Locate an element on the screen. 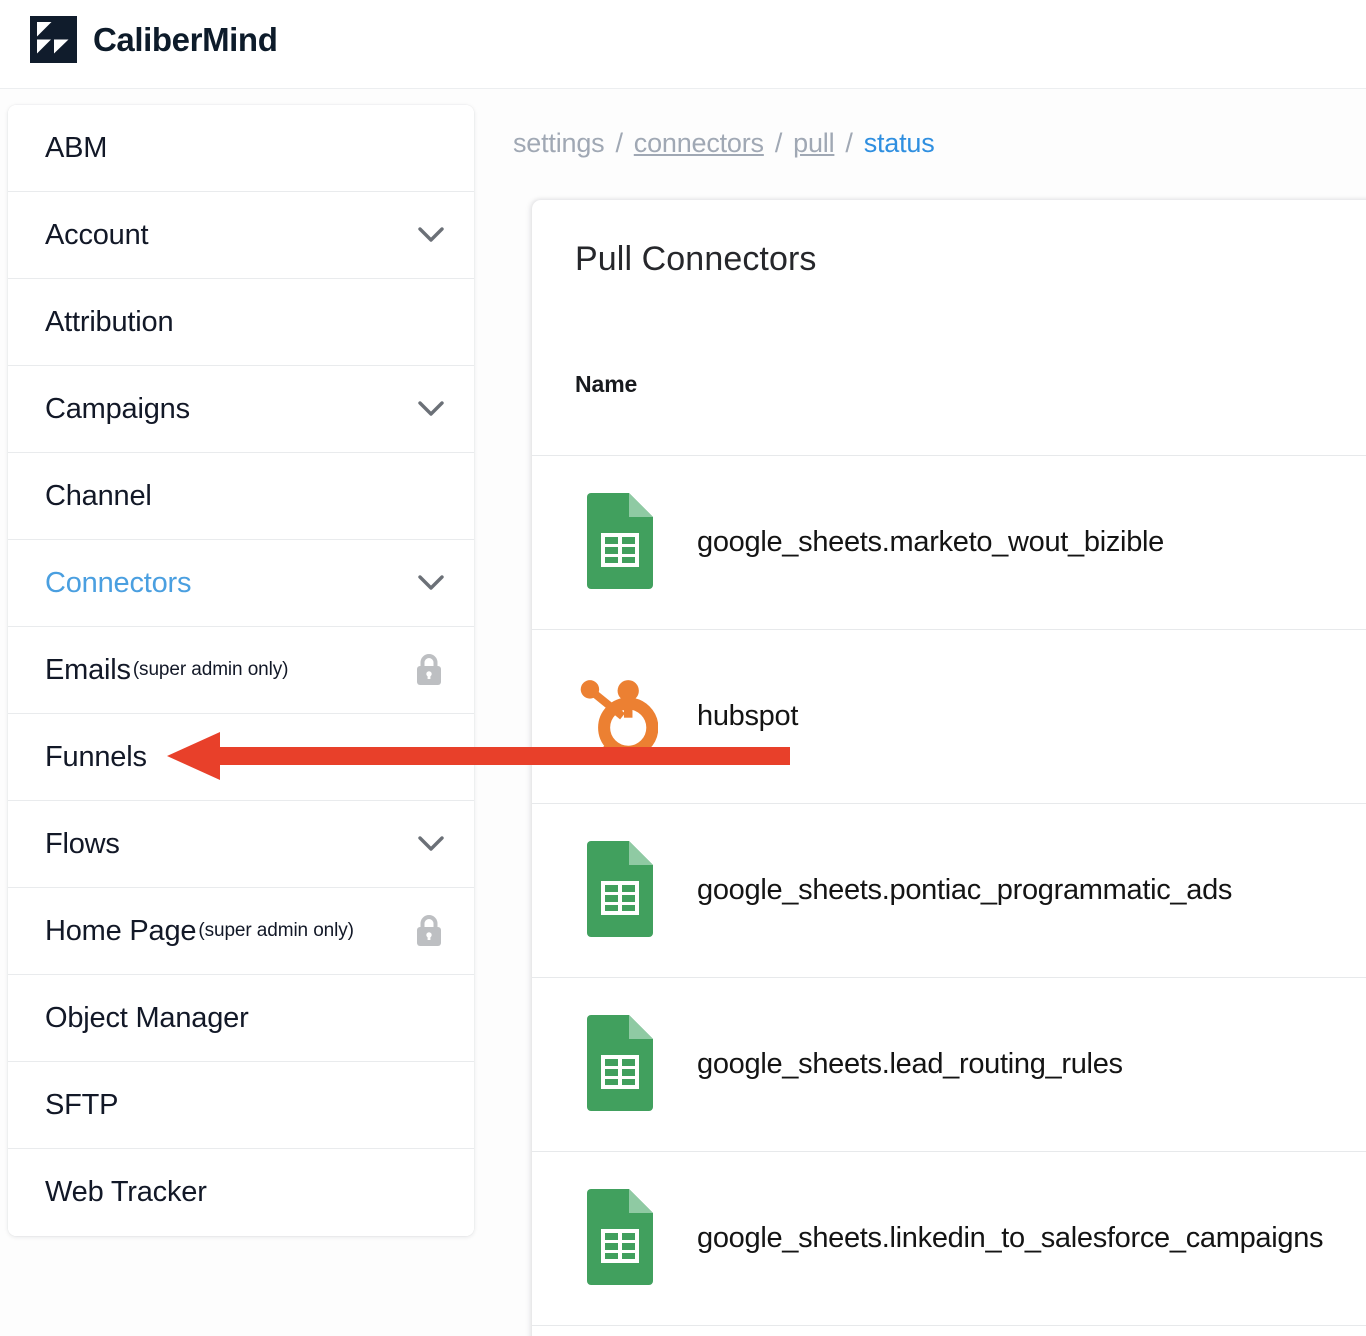 This screenshot has width=1366, height=1336. sidebar-item-label: Flows is located at coordinates (82, 843).